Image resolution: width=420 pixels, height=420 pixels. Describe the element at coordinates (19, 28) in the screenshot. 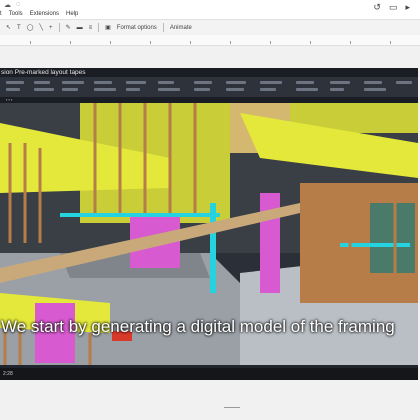

I see `text-box-icon: T` at that location.